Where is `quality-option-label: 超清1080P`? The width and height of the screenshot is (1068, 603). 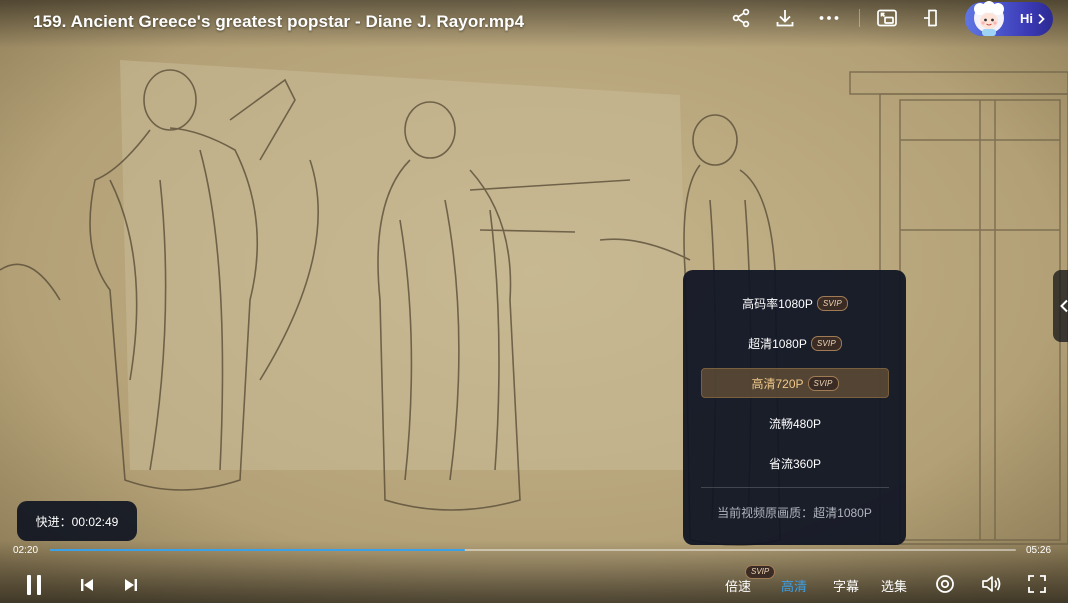 quality-option-label: 超清1080P is located at coordinates (777, 343).